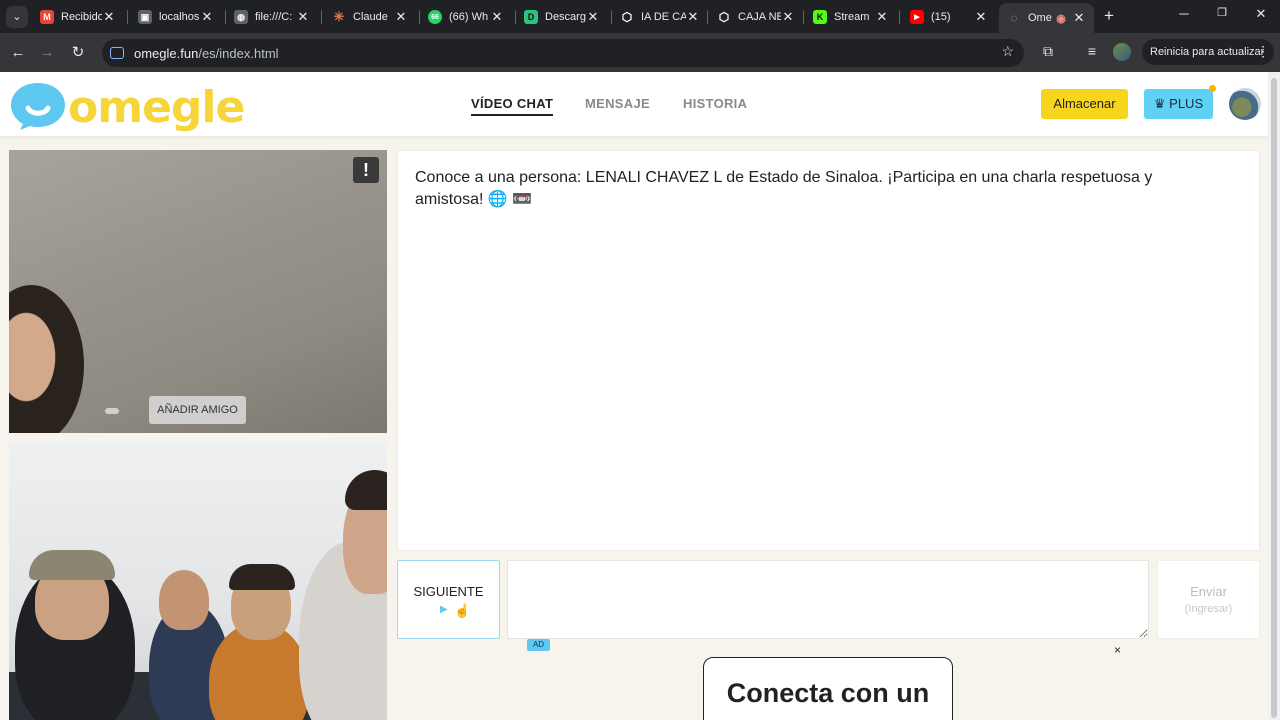  What do you see at coordinates (1261, 14) in the screenshot?
I see `window-close-icon: ✕` at bounding box center [1261, 14].